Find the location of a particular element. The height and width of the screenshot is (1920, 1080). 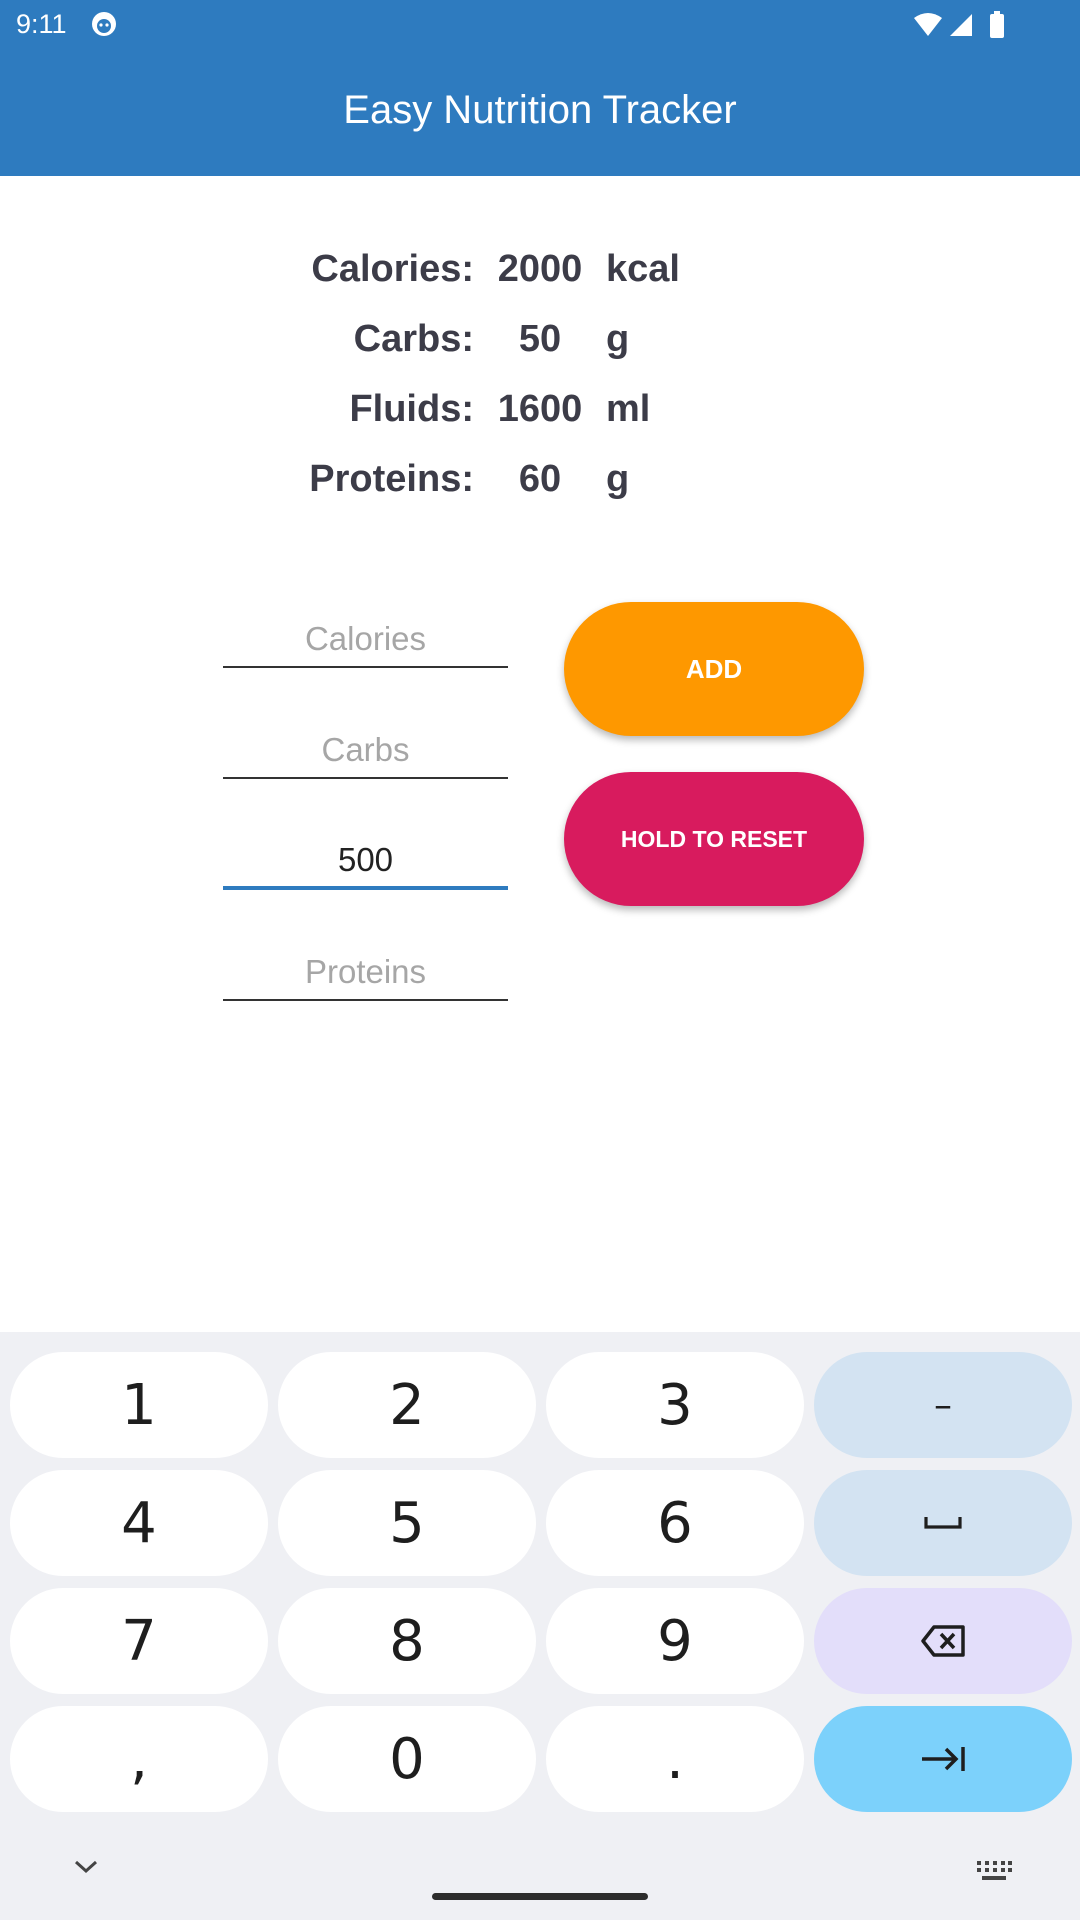

key-4: 4 is located at coordinates (139, 1523).